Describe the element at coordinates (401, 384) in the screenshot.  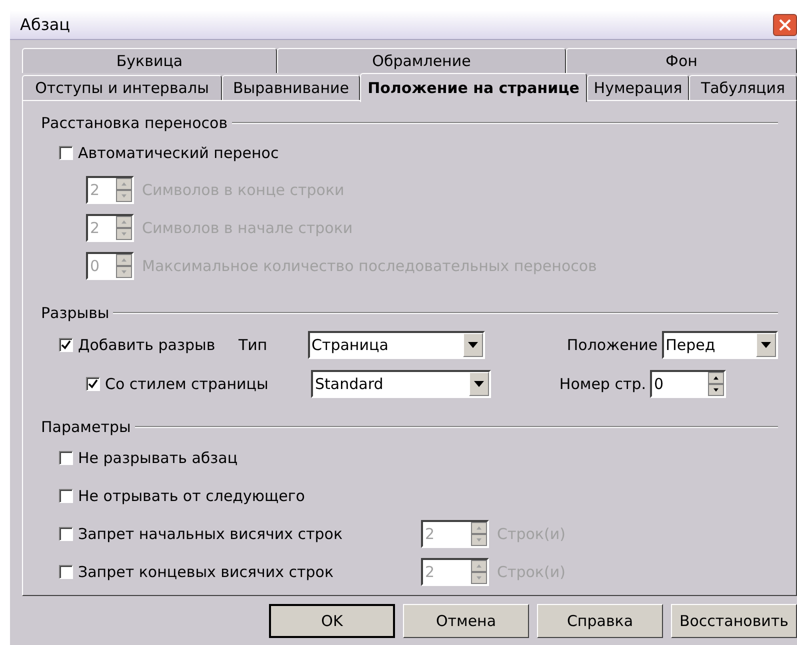
I see `dropdown: Standard` at that location.